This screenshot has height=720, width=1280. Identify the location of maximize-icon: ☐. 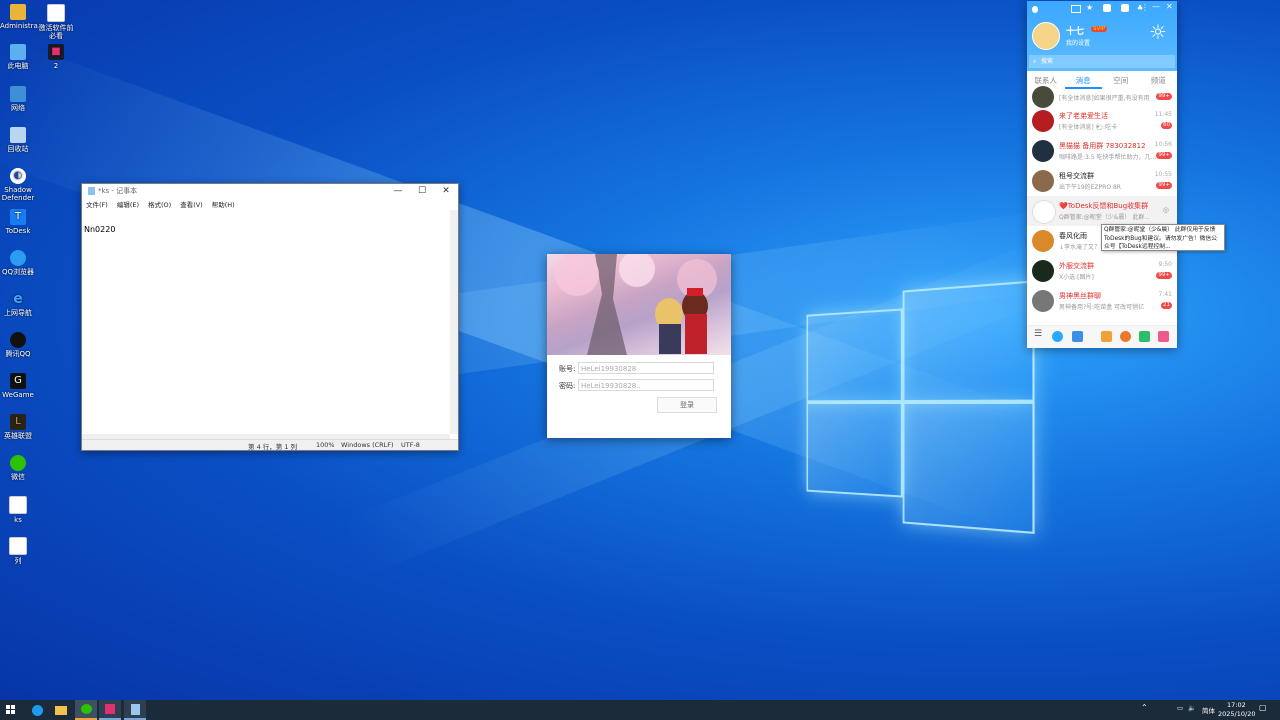
(422, 191).